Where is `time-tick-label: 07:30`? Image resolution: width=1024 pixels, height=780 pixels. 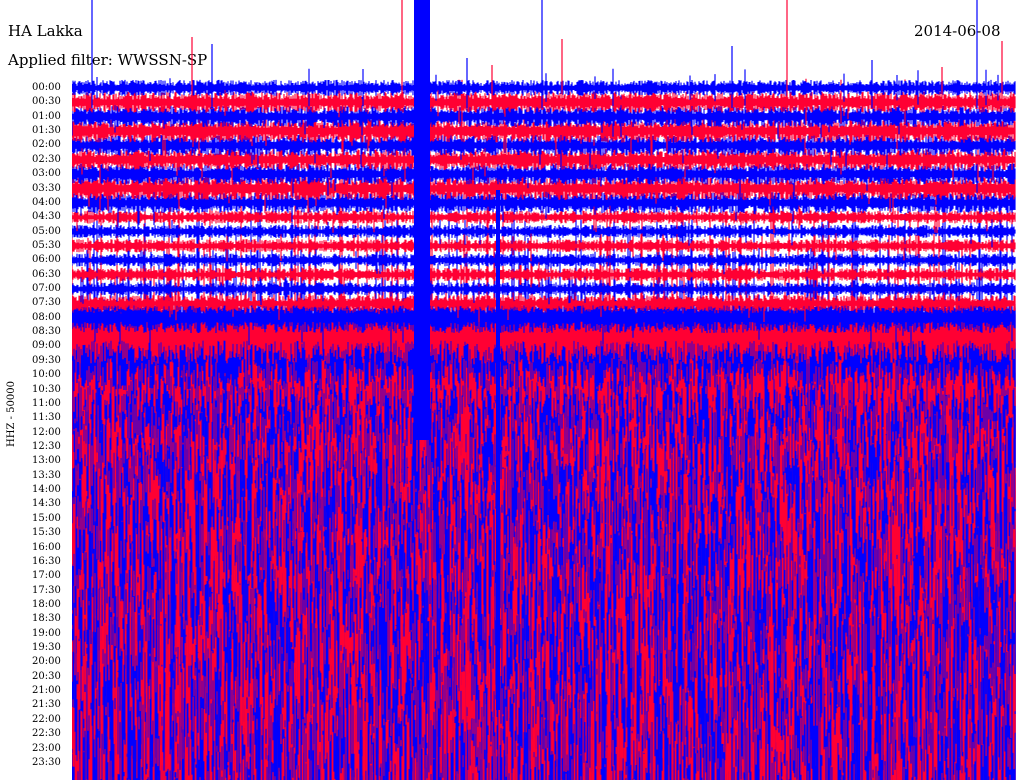
time-tick-label: 07:30 is located at coordinates (46, 303).